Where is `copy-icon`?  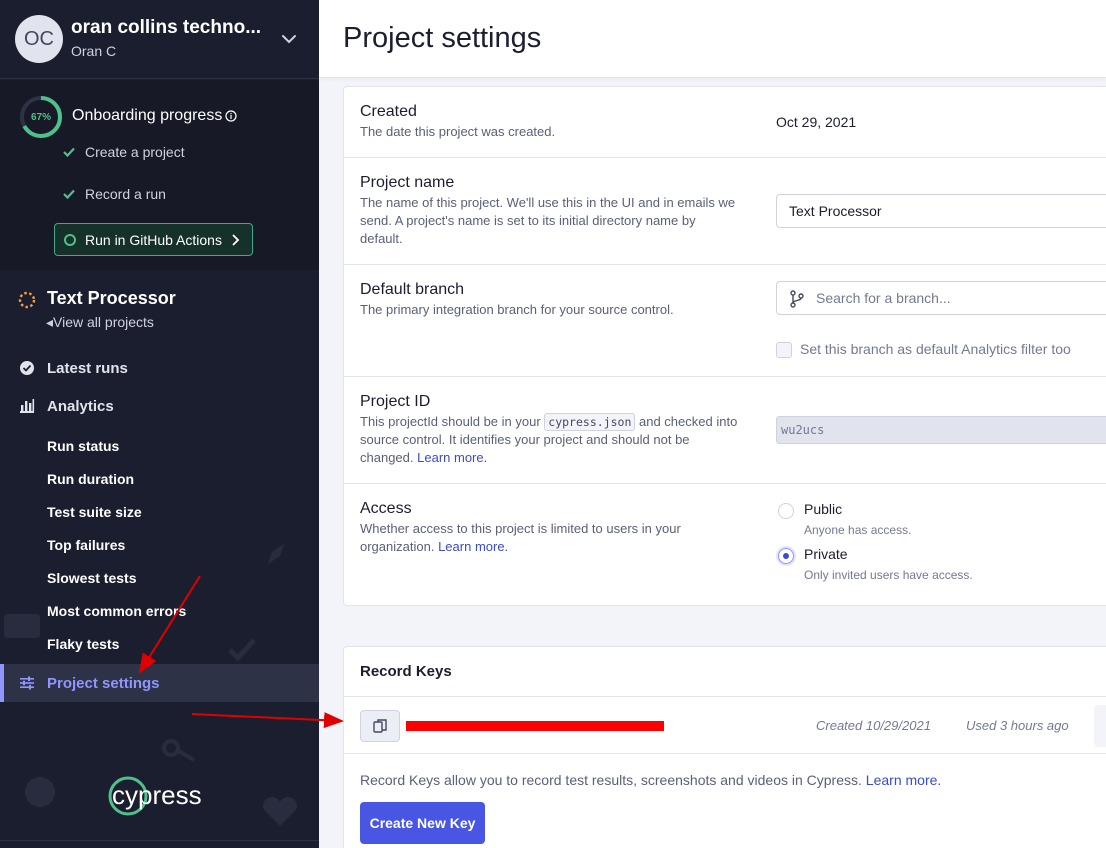
copy-icon is located at coordinates (380, 726).